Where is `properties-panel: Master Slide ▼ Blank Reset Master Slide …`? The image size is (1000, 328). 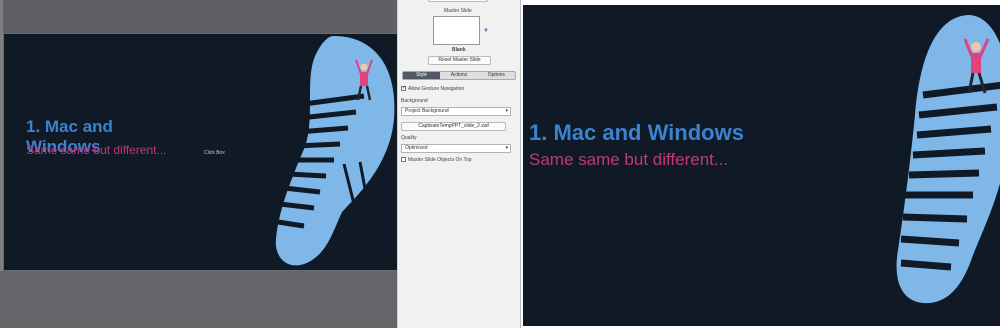 properties-panel: Master Slide ▼ Blank Reset Master Slide … is located at coordinates (459, 164).